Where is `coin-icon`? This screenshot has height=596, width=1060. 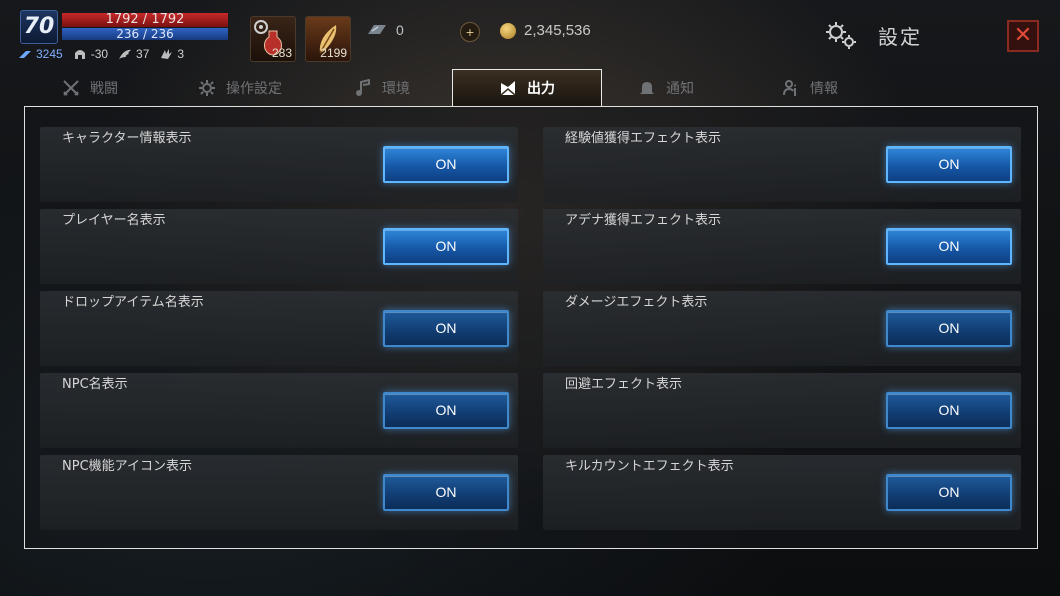
coin-icon is located at coordinates (508, 30).